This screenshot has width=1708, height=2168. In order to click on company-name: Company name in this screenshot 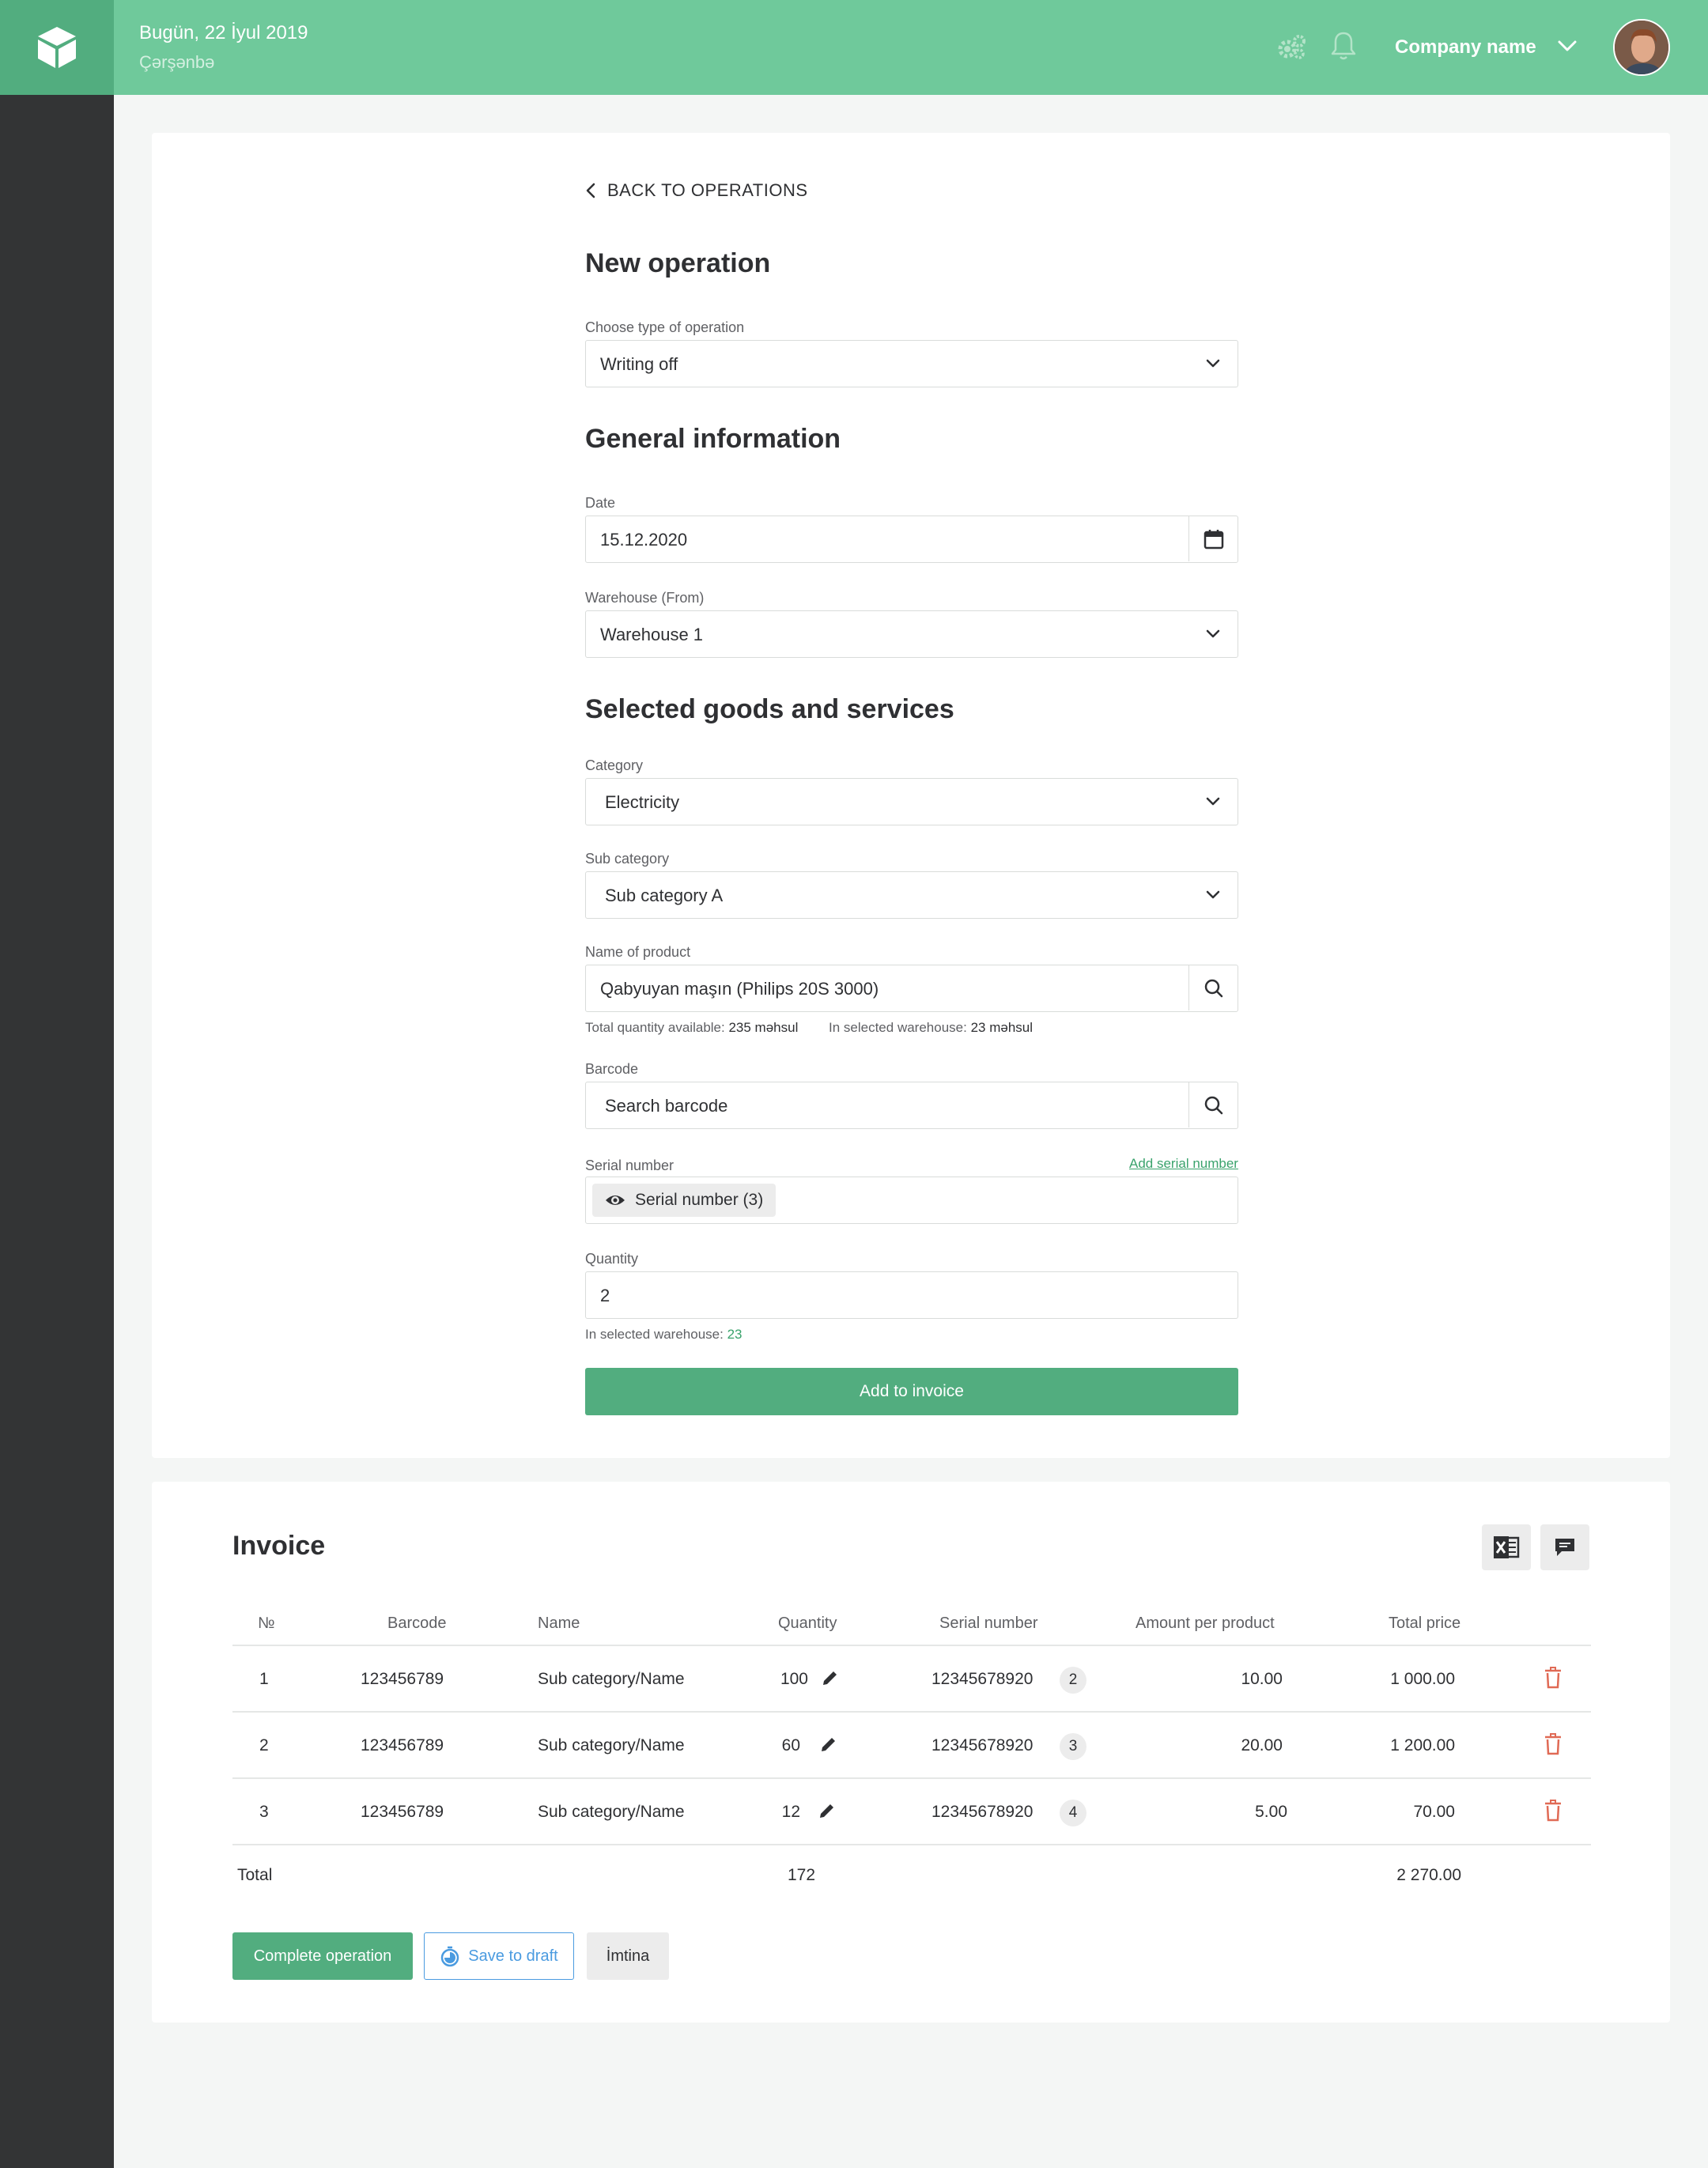, I will do `click(1465, 48)`.